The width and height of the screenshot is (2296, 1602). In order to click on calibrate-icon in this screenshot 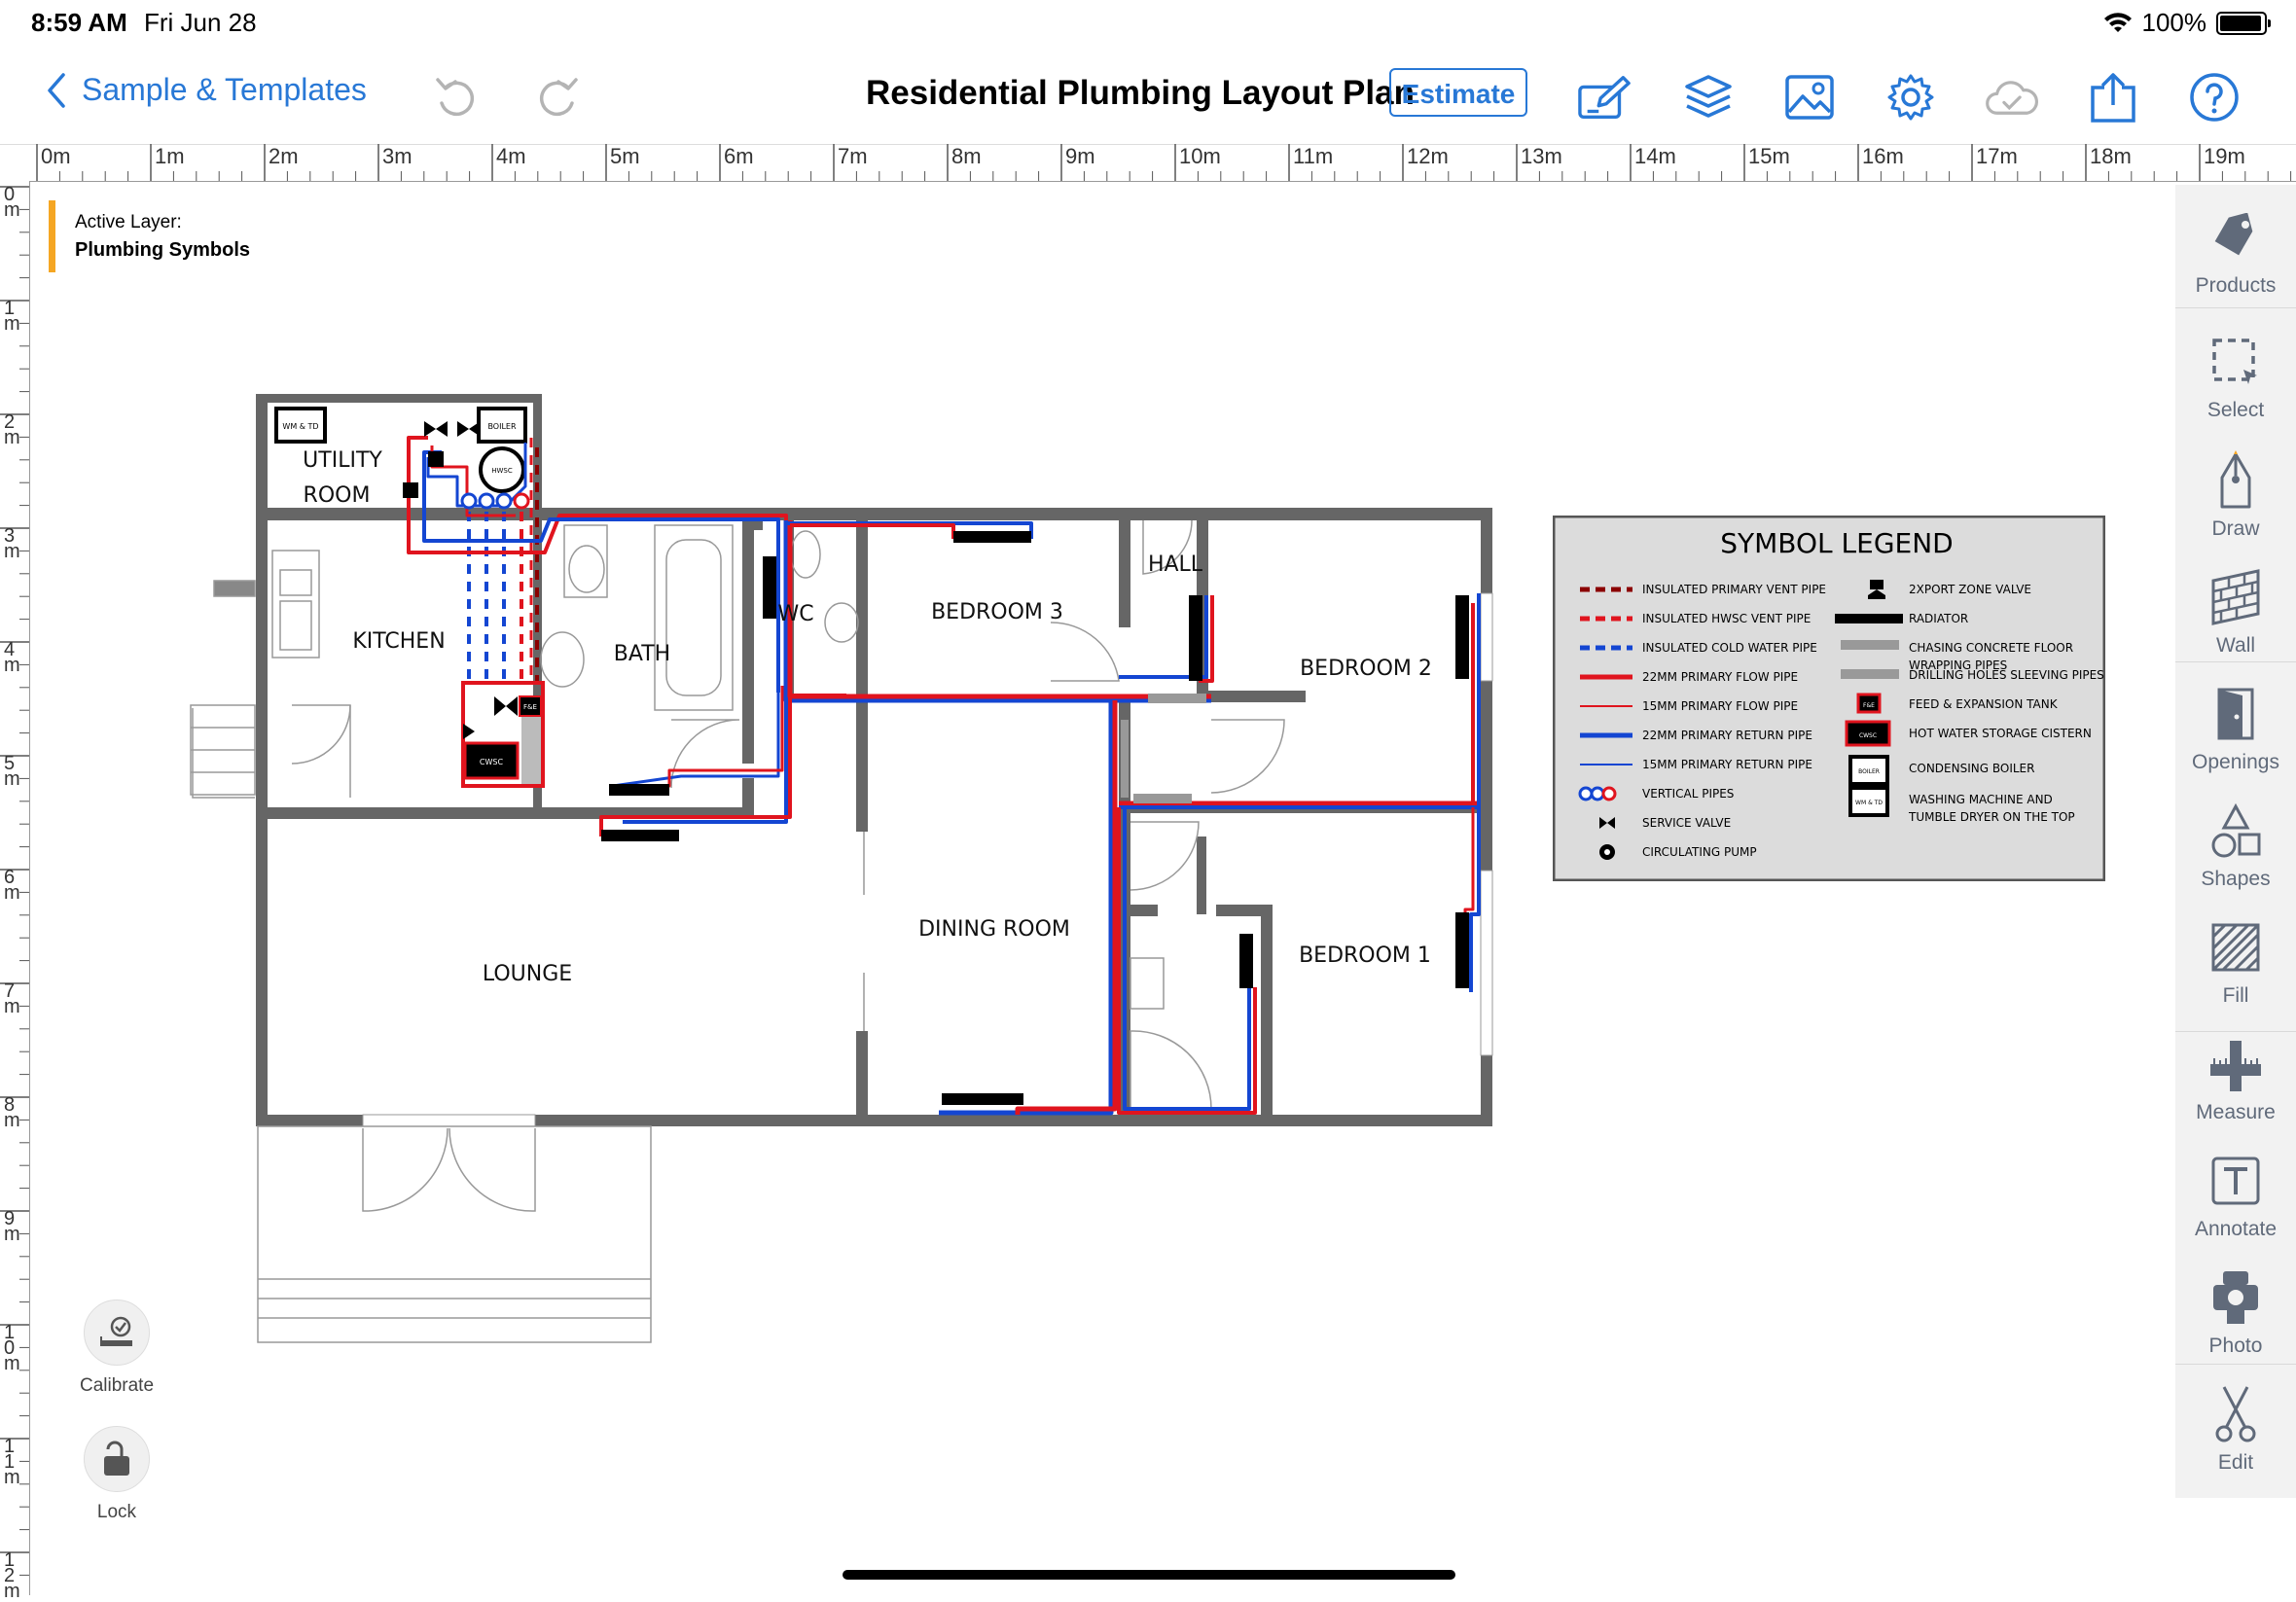, I will do `click(117, 1332)`.